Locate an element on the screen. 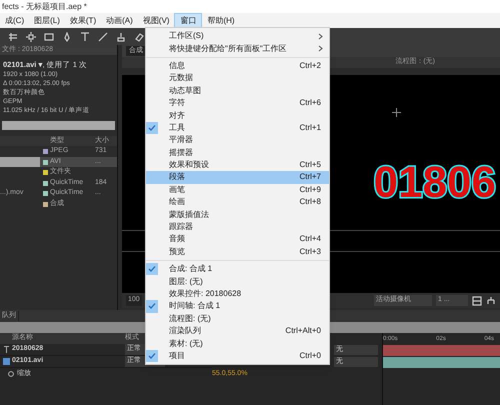 The height and width of the screenshot is (405, 500). menu-item: 合成: 合成 1 is located at coordinates (237, 269).